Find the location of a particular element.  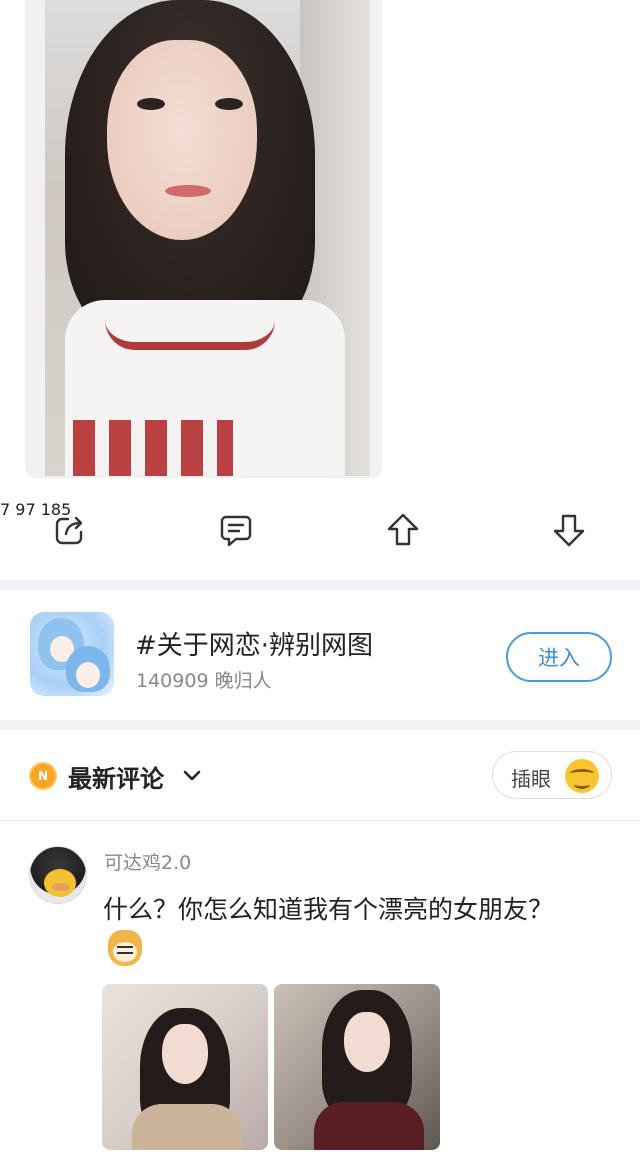

topic-card: #关于网恋·辨别网图 140909 晚归人 进入 is located at coordinates (320, 656).